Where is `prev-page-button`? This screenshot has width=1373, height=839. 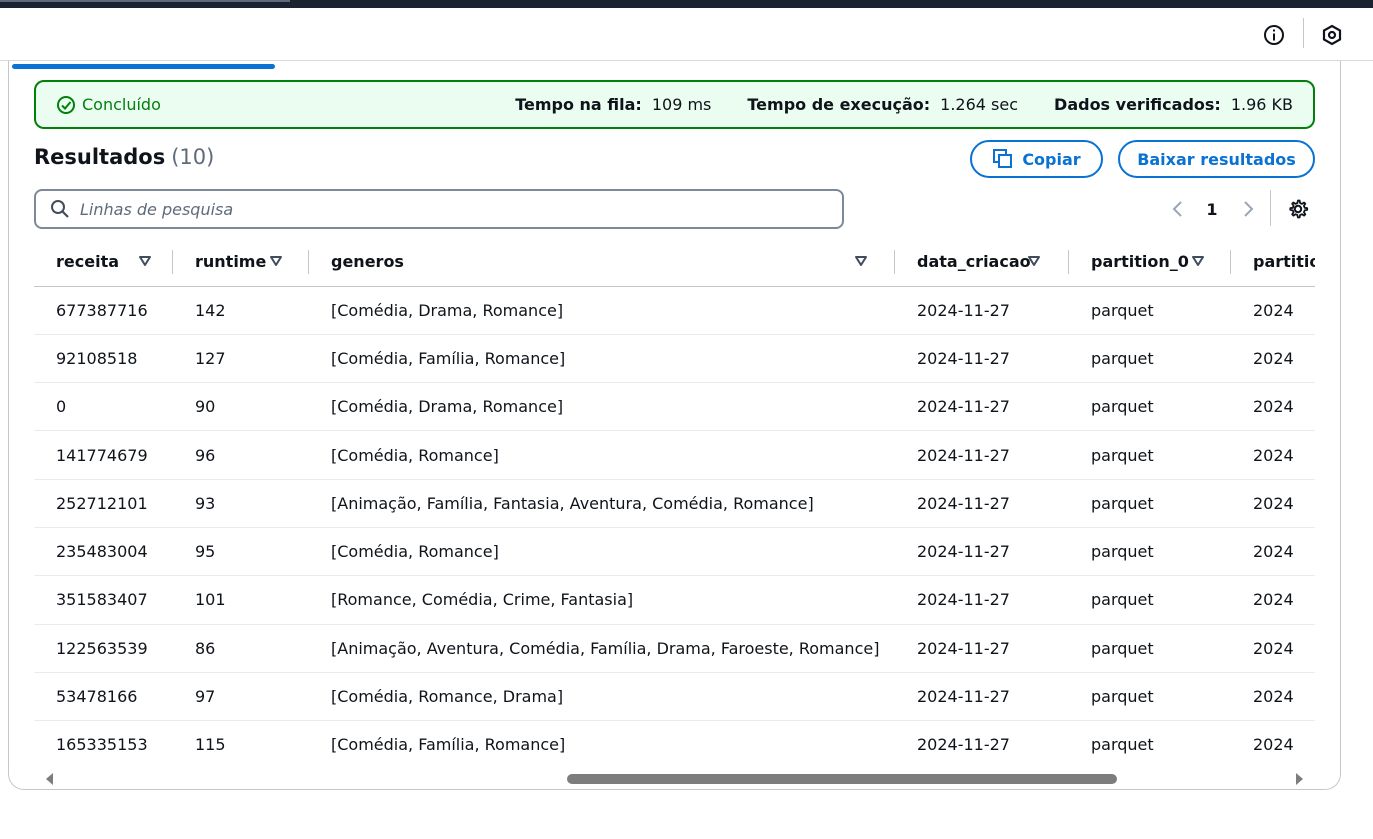
prev-page-button is located at coordinates (1178, 209).